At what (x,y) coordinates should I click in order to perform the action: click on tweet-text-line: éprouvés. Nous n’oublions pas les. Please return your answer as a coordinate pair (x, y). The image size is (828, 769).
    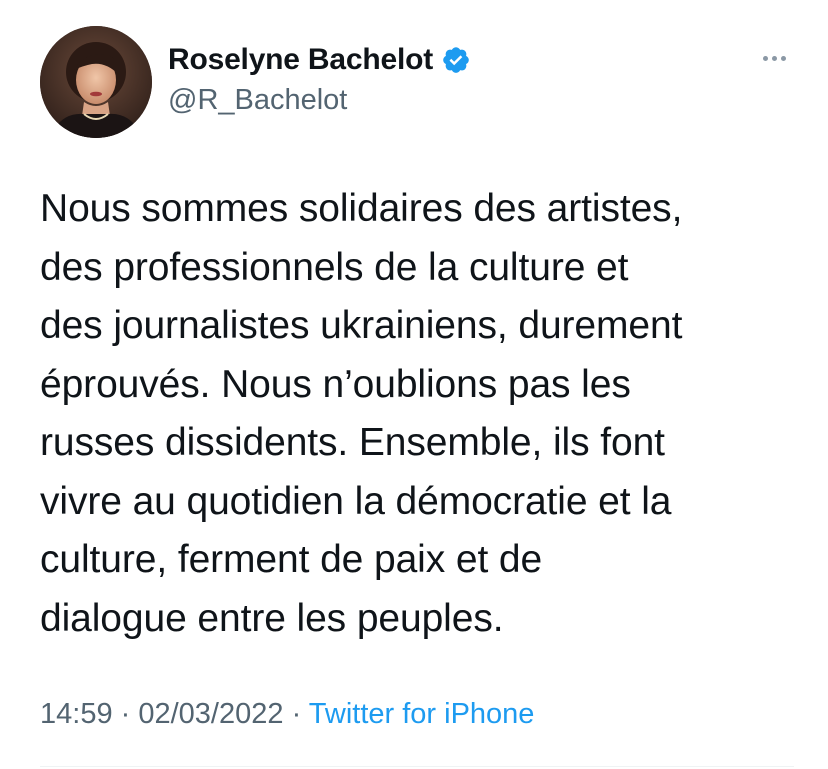
    Looking at the image, I should click on (335, 384).